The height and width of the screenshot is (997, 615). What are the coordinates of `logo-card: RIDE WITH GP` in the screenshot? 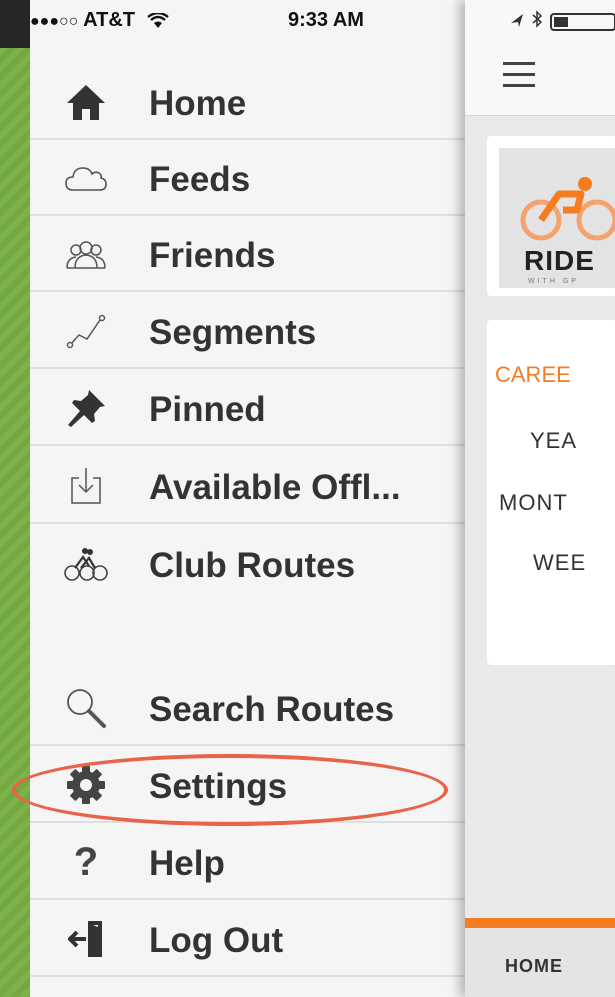 It's located at (551, 216).